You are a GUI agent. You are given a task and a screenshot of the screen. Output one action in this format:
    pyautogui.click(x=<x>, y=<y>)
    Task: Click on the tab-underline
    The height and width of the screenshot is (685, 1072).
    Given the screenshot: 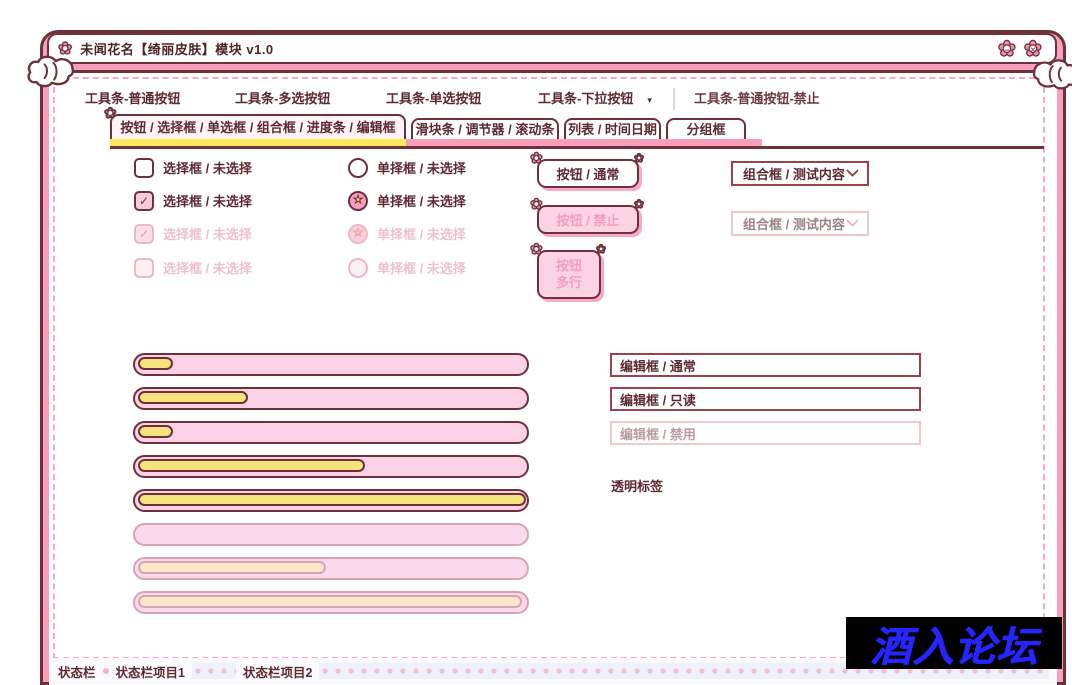 What is the action you would take?
    pyautogui.click(x=577, y=147)
    